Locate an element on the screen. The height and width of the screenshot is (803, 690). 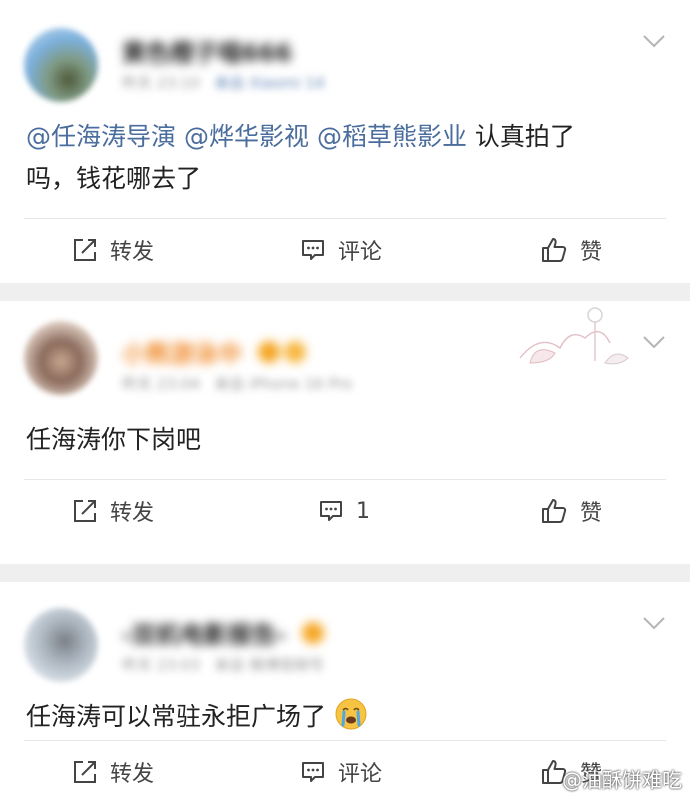
comment-button: 1 is located at coordinates (344, 511).